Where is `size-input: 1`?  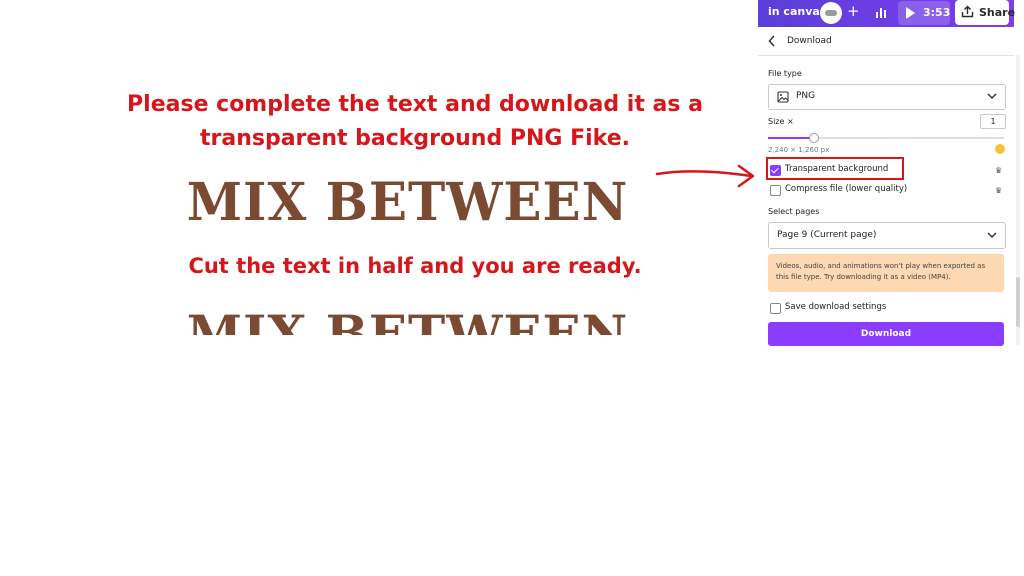
size-input: 1 is located at coordinates (993, 121).